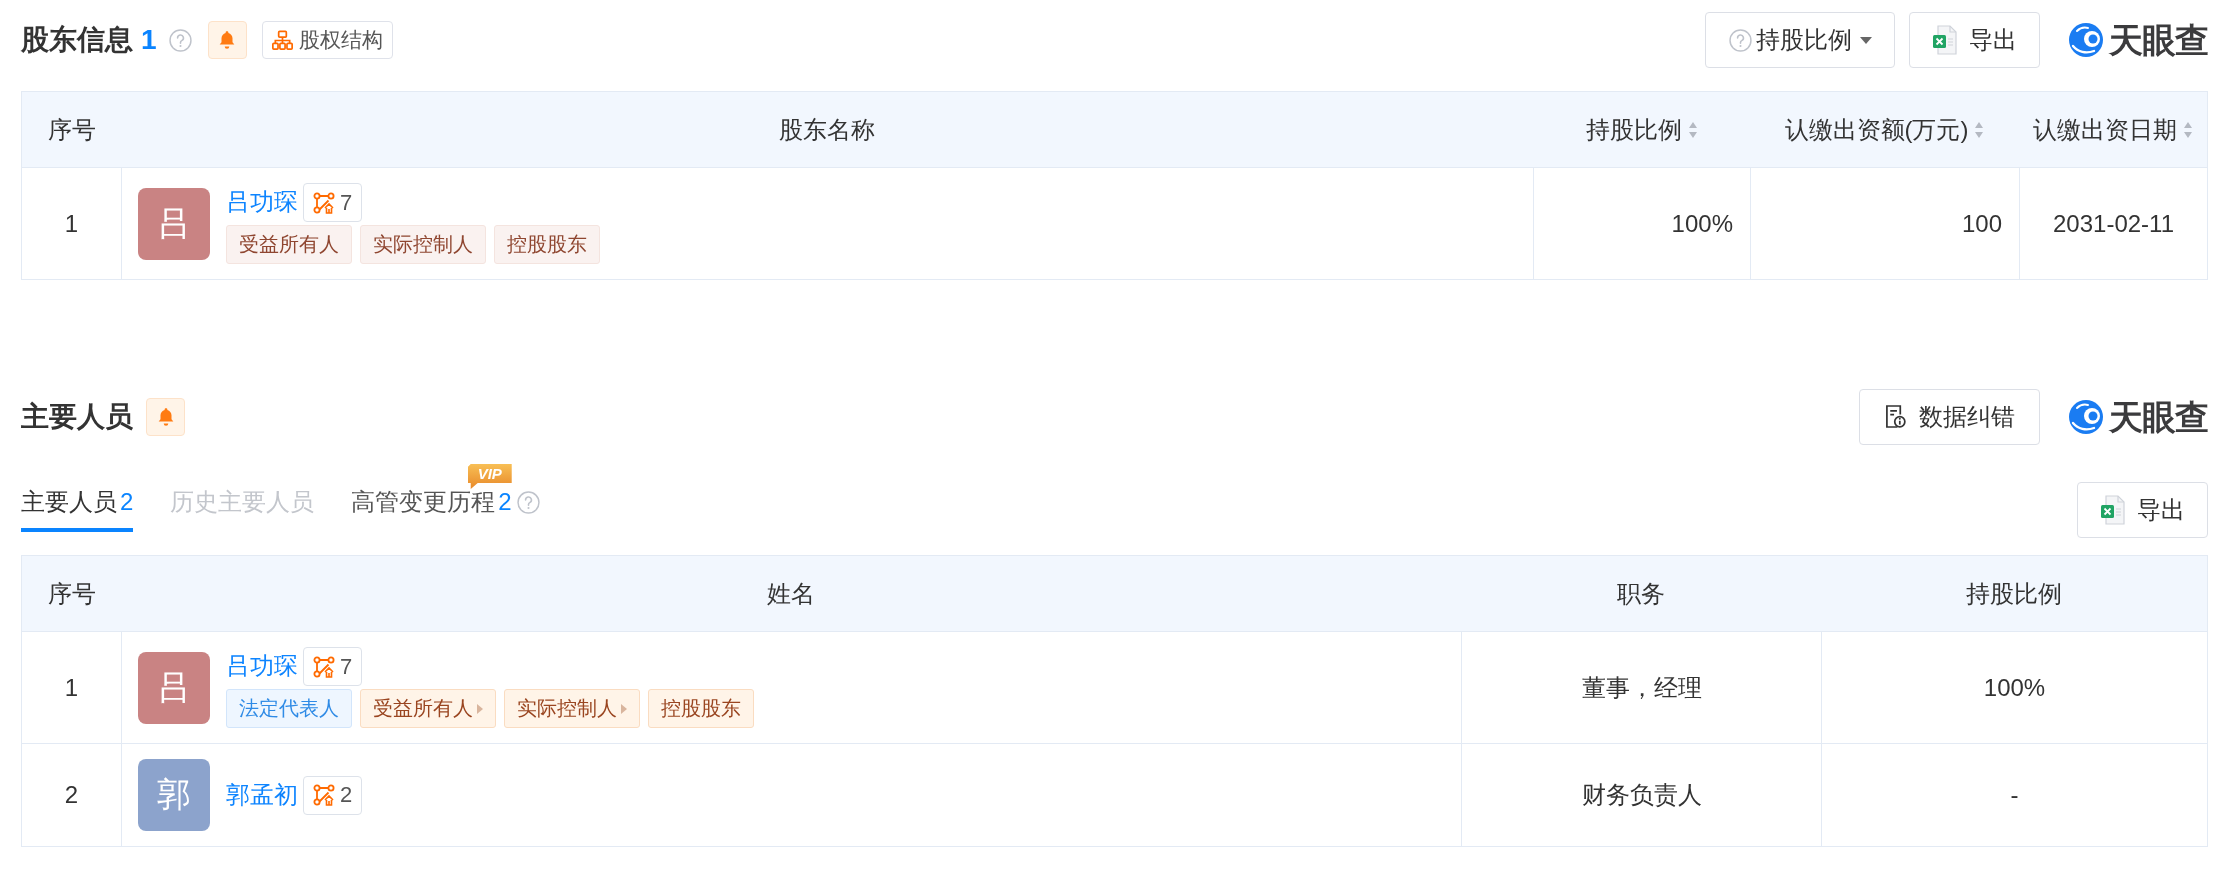 The image size is (2240, 890). I want to click on data-correction-button: 数据纠错, so click(1949, 416).